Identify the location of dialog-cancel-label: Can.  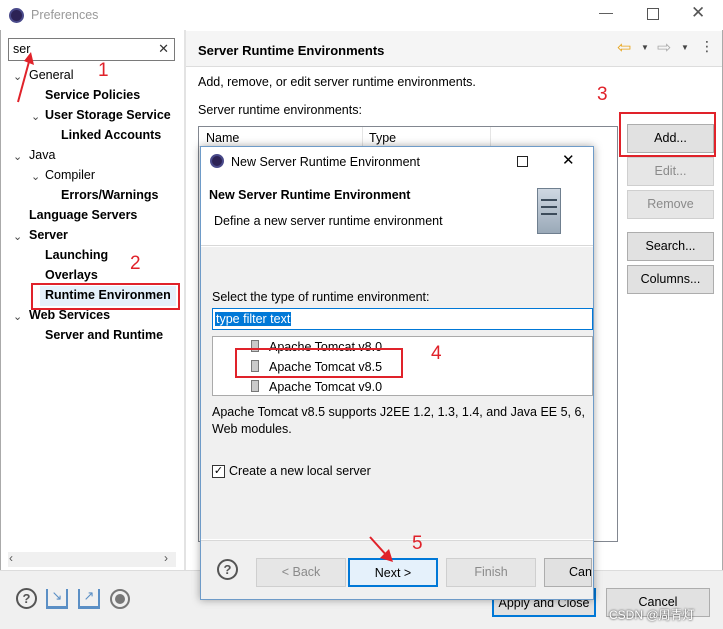
(580, 572).